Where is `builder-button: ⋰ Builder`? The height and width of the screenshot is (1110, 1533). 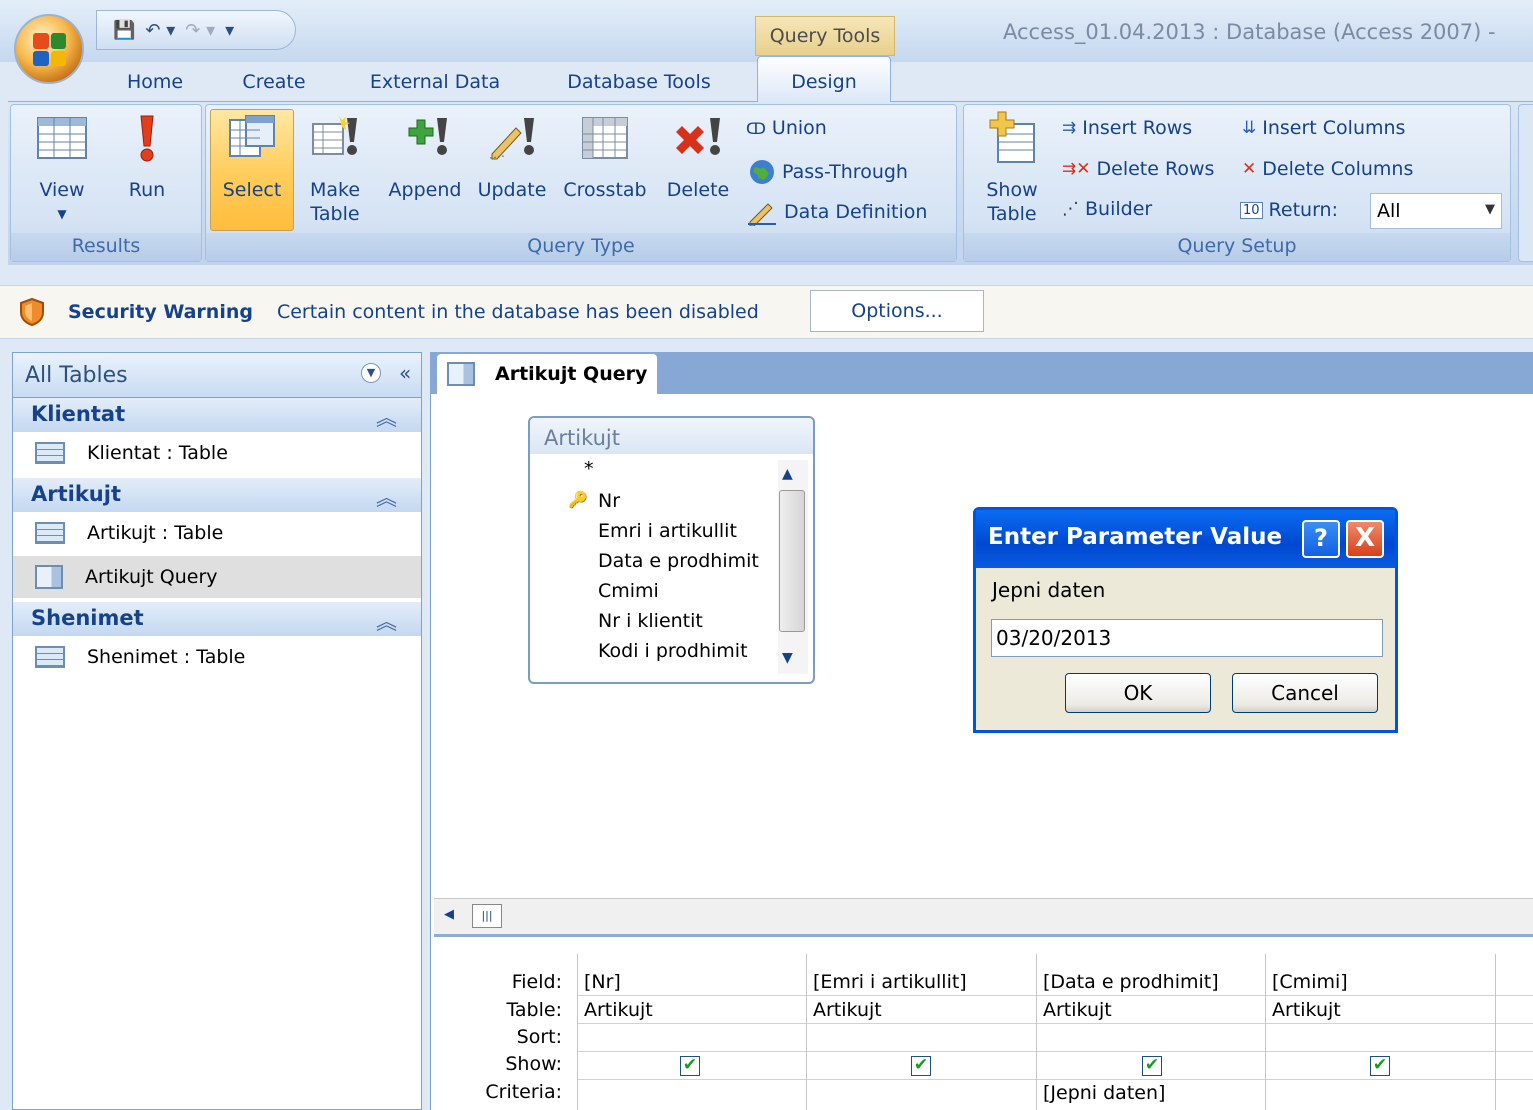
builder-button: ⋰ Builder is located at coordinates (1107, 209).